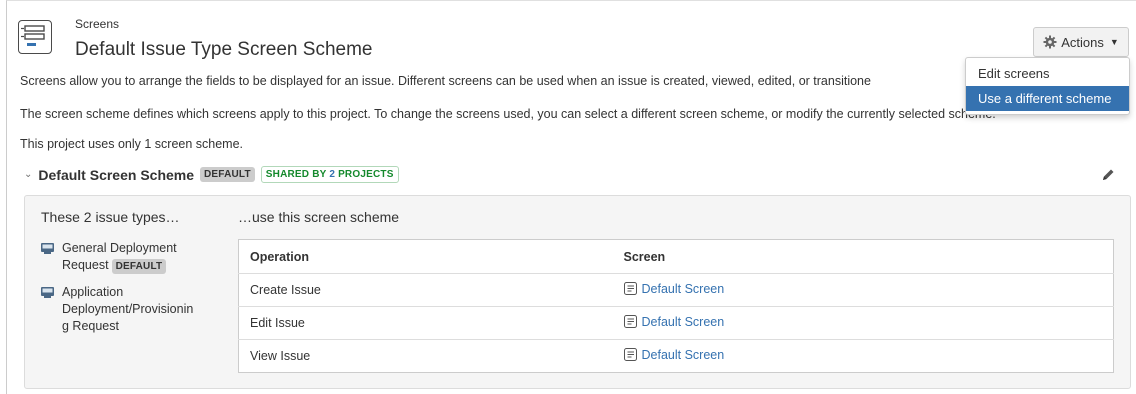 The image size is (1136, 394). I want to click on operation-cell: Edit Issue, so click(431, 323).